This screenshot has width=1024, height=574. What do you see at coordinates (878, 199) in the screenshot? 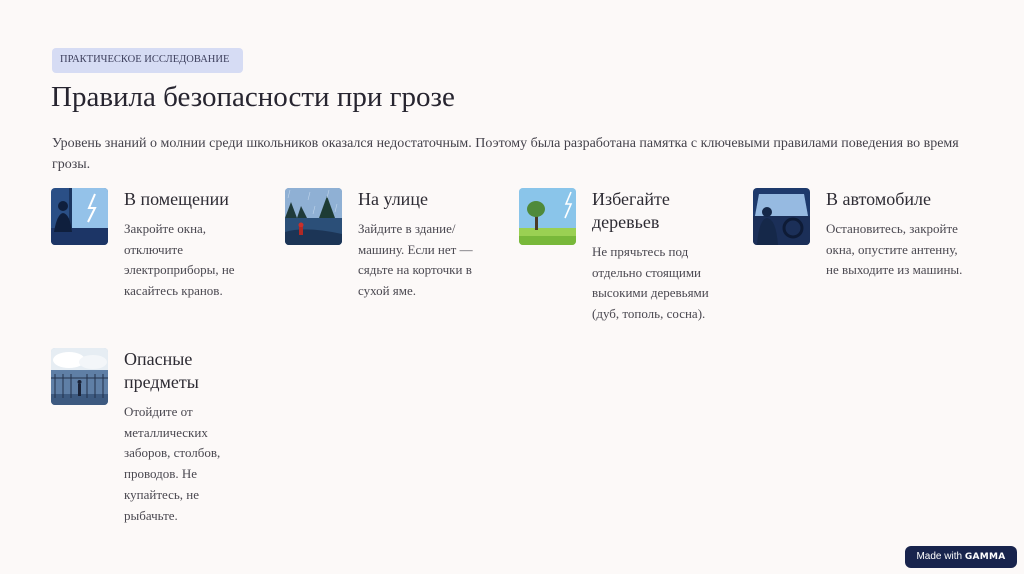
I see `card-title: В автомобиле` at bounding box center [878, 199].